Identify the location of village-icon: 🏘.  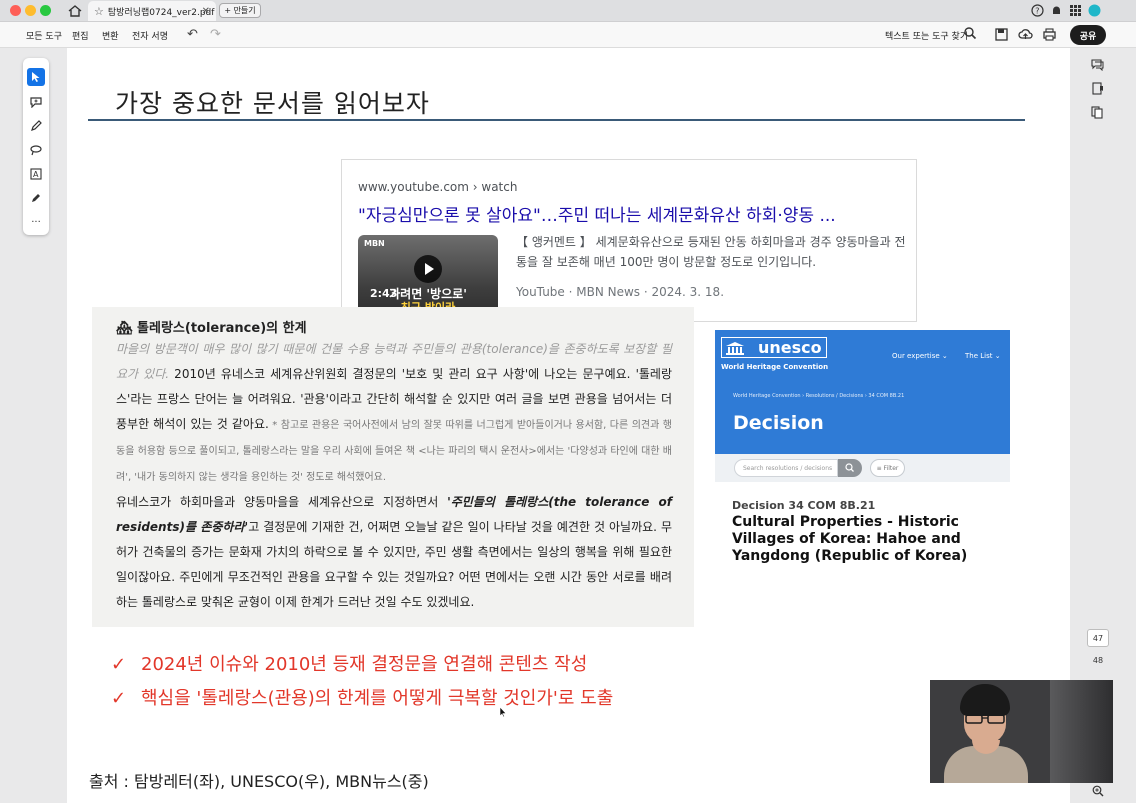
(124, 328).